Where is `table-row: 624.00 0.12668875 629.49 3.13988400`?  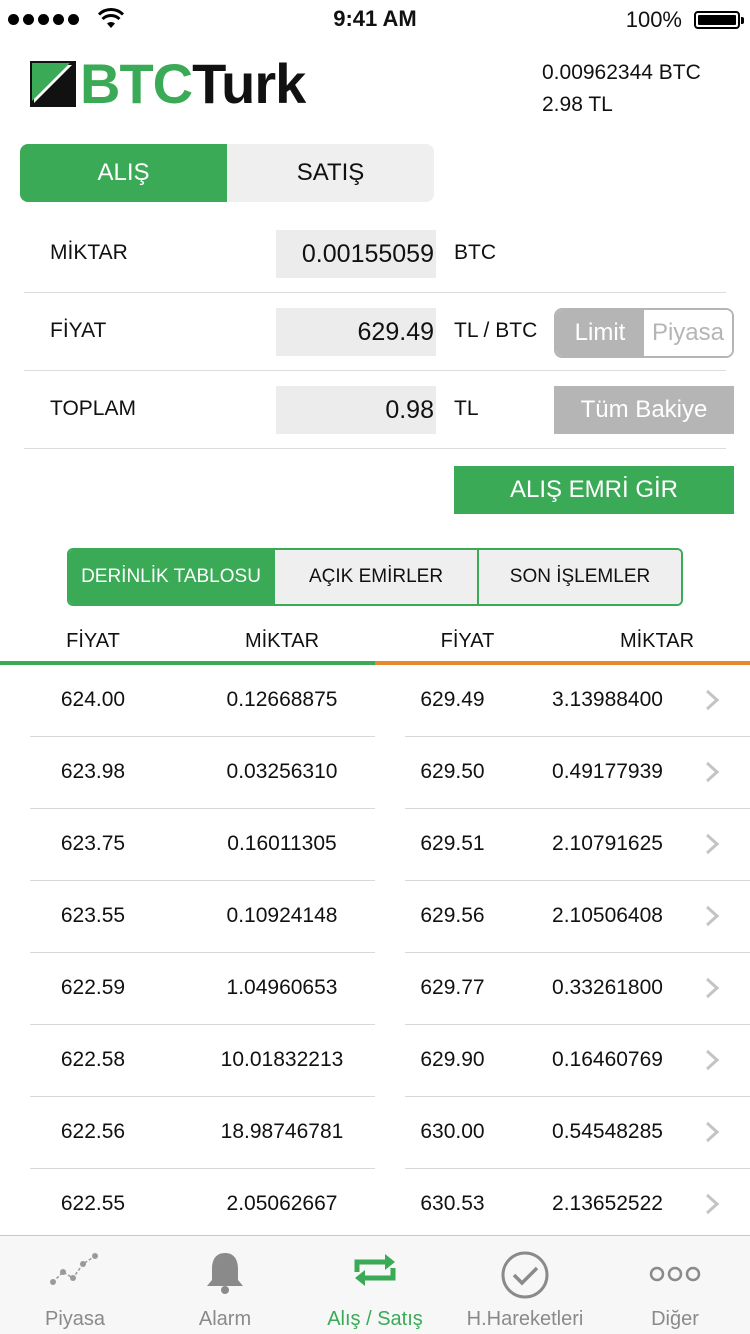 table-row: 624.00 0.12668875 629.49 3.13988400 is located at coordinates (375, 701).